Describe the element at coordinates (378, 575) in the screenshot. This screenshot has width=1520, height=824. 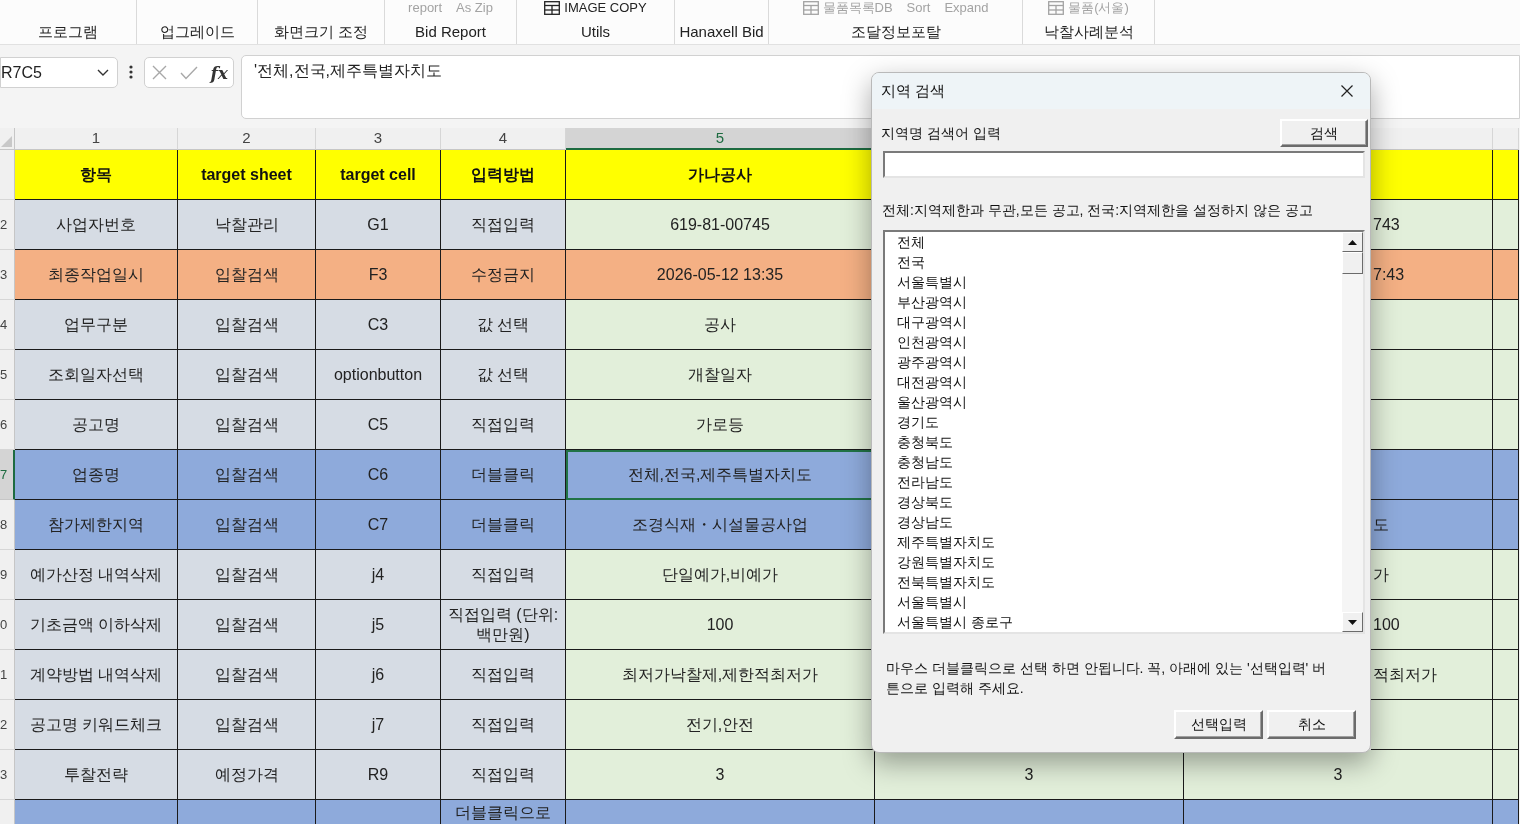
I see `table-cell: j4` at that location.